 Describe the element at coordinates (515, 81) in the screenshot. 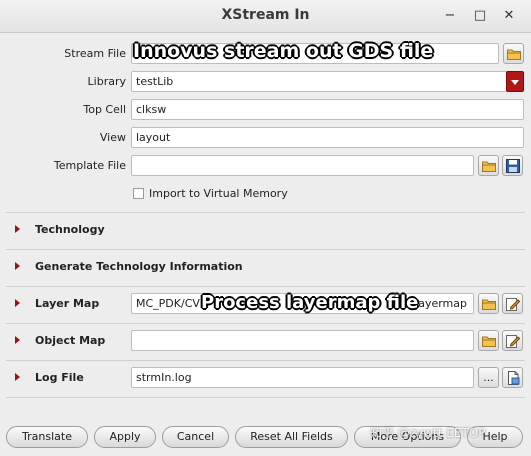

I see `library-dropdown-arrow` at that location.